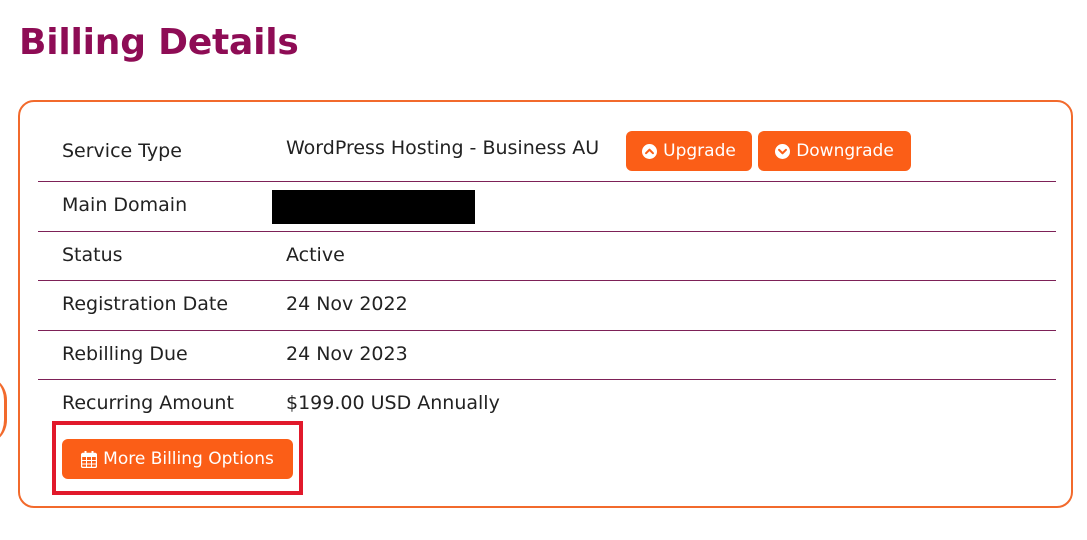 The width and height of the screenshot is (1087, 540). Describe the element at coordinates (443, 148) in the screenshot. I see `service-type-value: WordPress Hosting - Business AU` at that location.